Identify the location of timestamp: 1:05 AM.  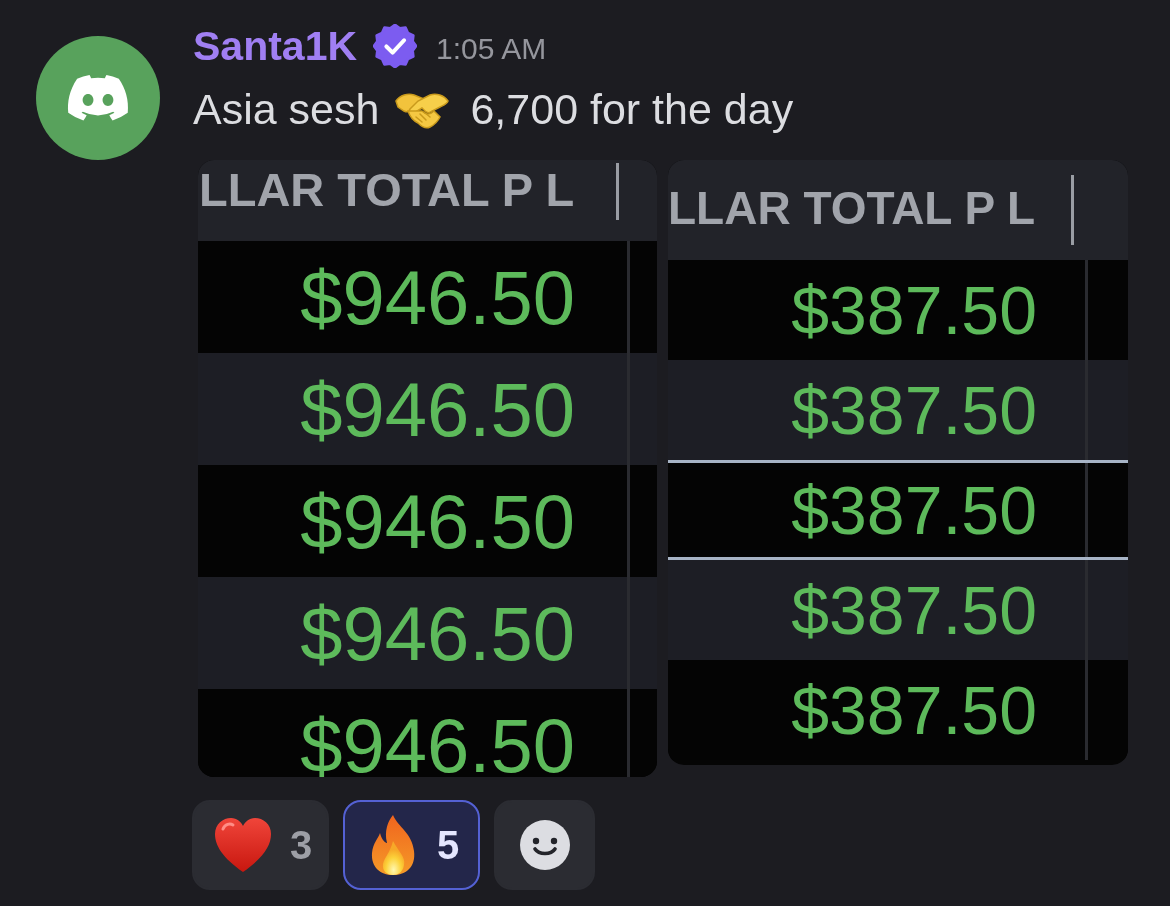
(491, 49).